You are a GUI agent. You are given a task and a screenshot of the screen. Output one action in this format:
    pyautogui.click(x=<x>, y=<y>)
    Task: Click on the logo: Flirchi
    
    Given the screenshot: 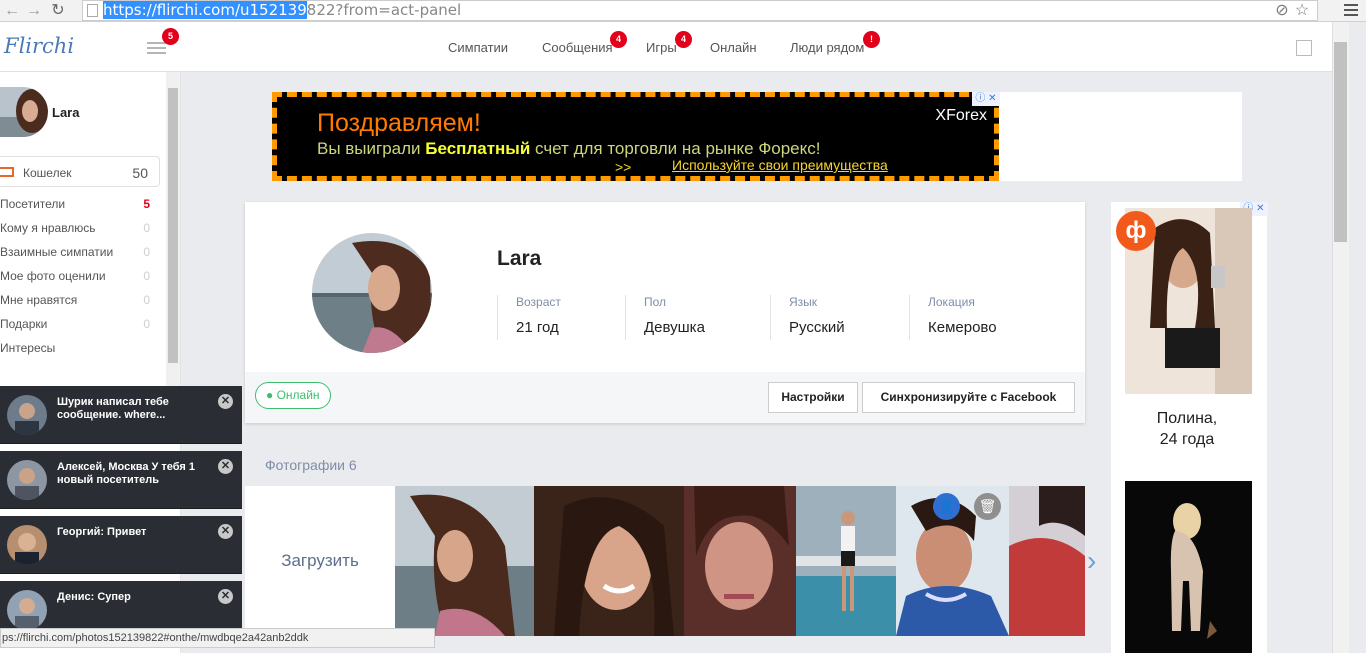 What is the action you would take?
    pyautogui.click(x=39, y=46)
    